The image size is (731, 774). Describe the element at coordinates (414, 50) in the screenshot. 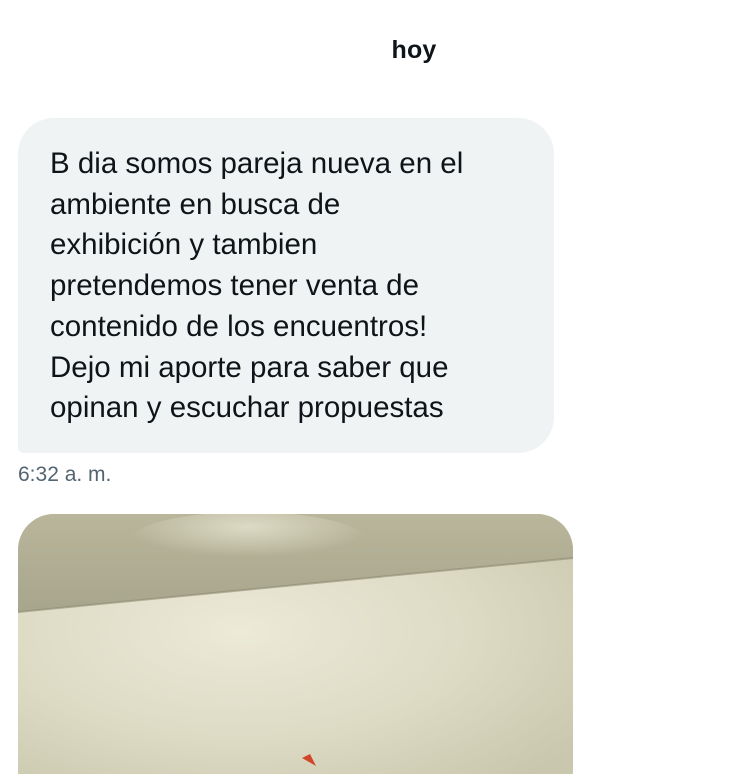

I see `date-divider: hoy` at that location.